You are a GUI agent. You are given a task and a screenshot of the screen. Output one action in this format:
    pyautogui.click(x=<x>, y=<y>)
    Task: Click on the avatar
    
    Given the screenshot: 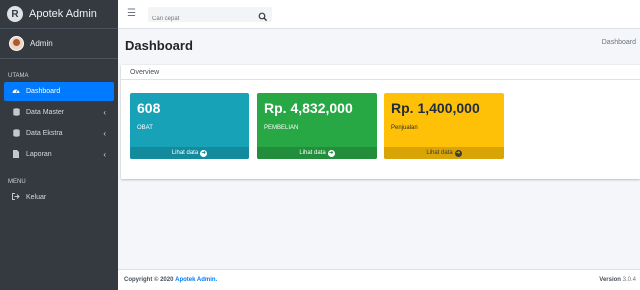 What is the action you would take?
    pyautogui.click(x=16, y=43)
    